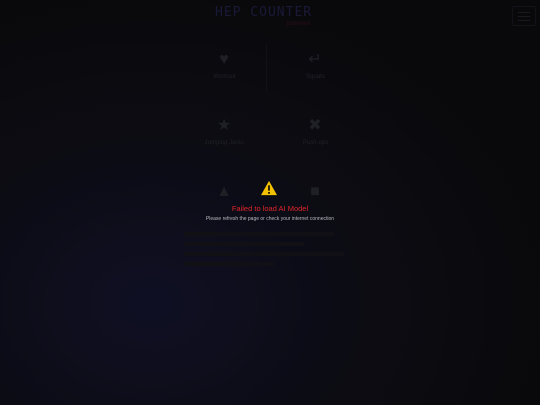 The height and width of the screenshot is (405, 540). I want to click on error-title: Failed to load AI Model, so click(270, 208).